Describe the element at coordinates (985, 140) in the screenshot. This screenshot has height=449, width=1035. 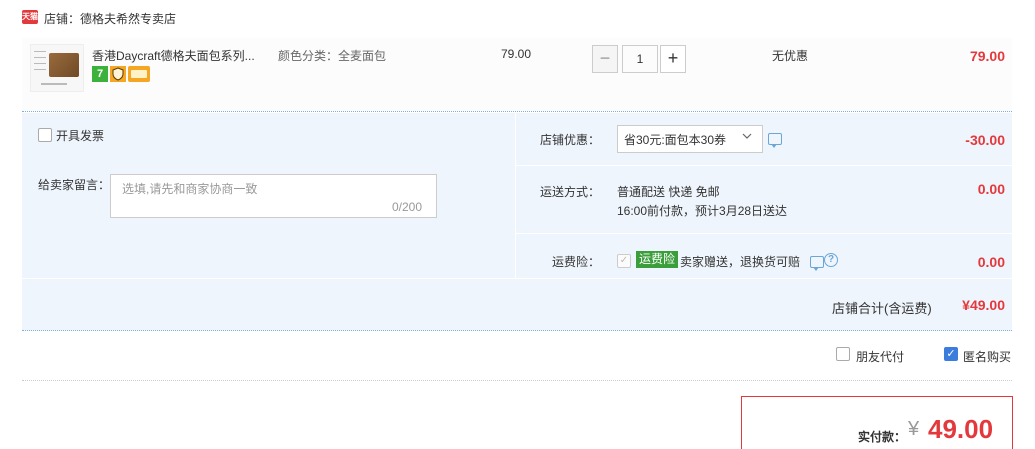
I see `shop-discount-amount: -30.00` at that location.